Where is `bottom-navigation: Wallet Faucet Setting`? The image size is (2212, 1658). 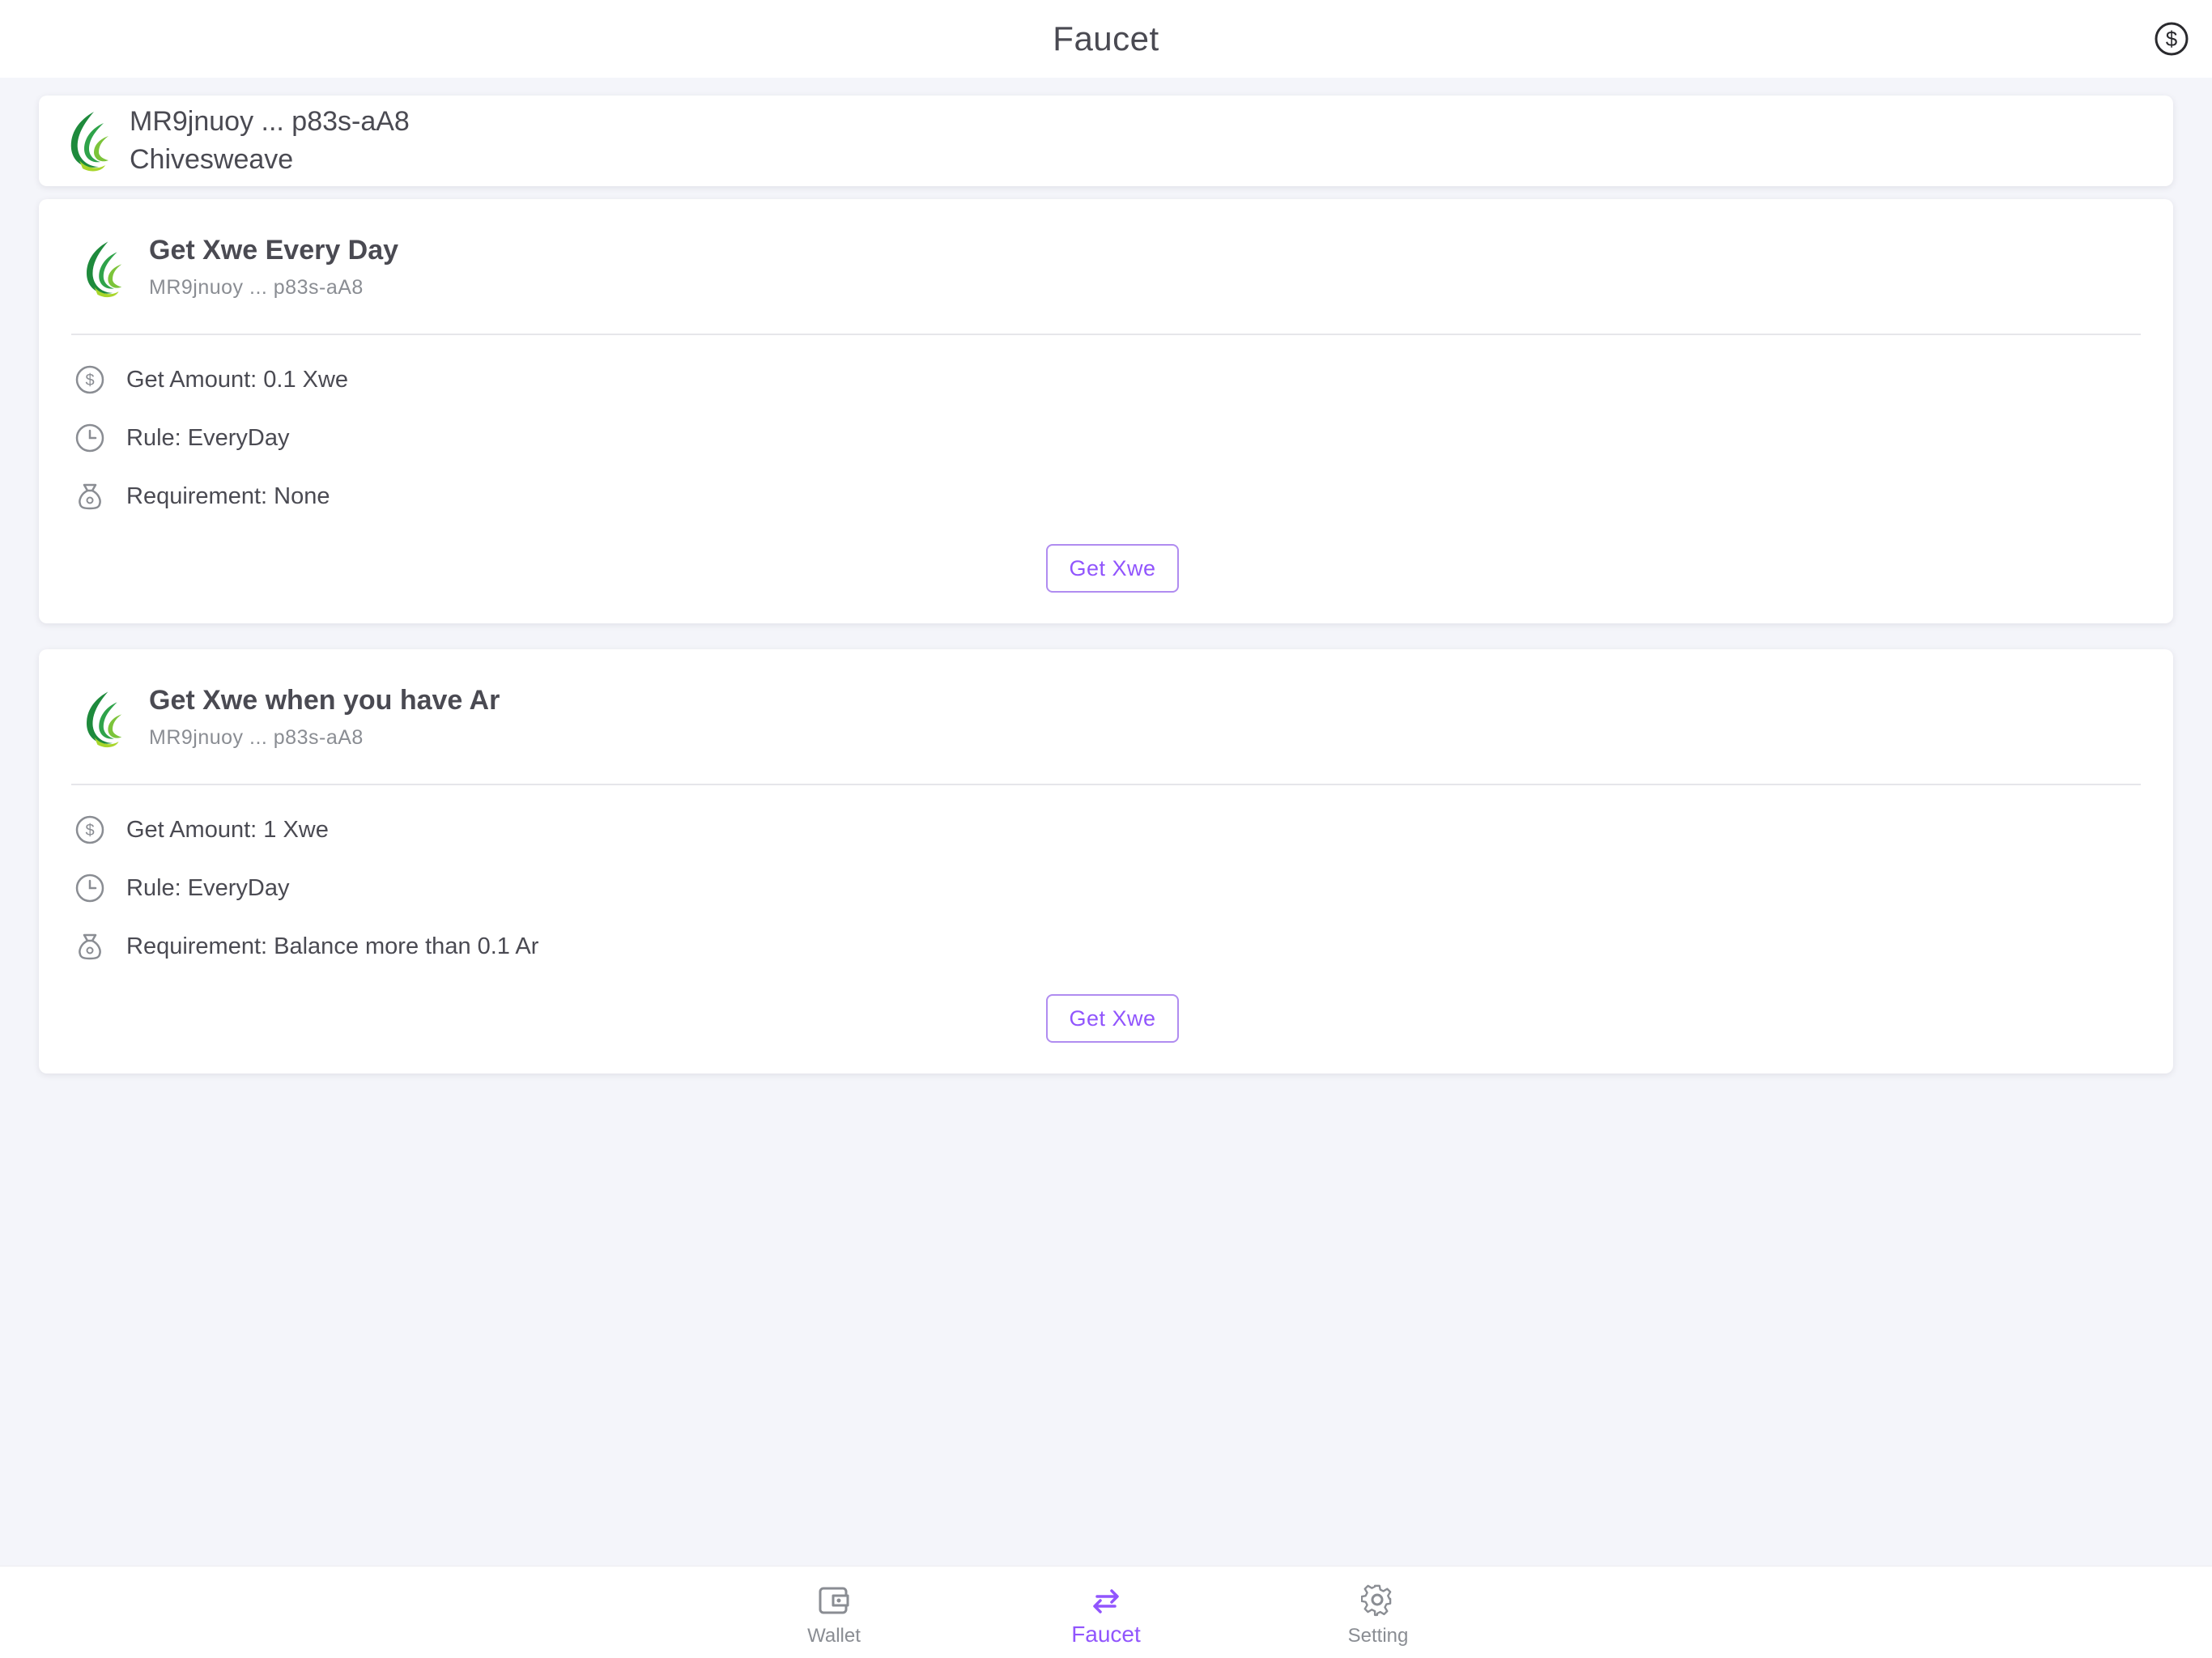
bottom-navigation: Wallet Faucet Setting is located at coordinates (1106, 1612).